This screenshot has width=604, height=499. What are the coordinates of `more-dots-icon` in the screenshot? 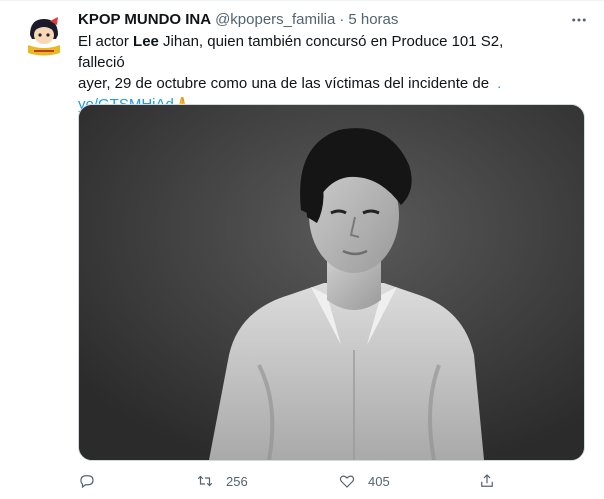 It's located at (579, 20).